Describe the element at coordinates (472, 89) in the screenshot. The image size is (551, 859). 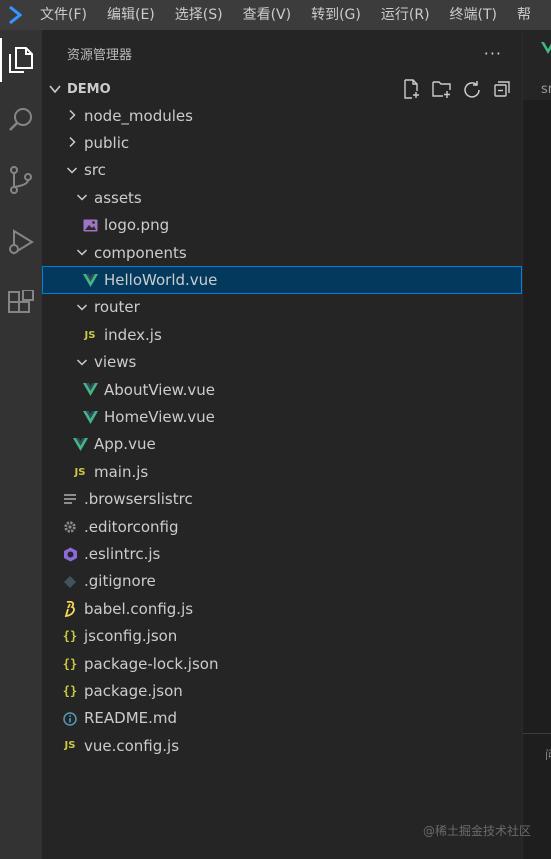
I see `refresh-icon` at that location.